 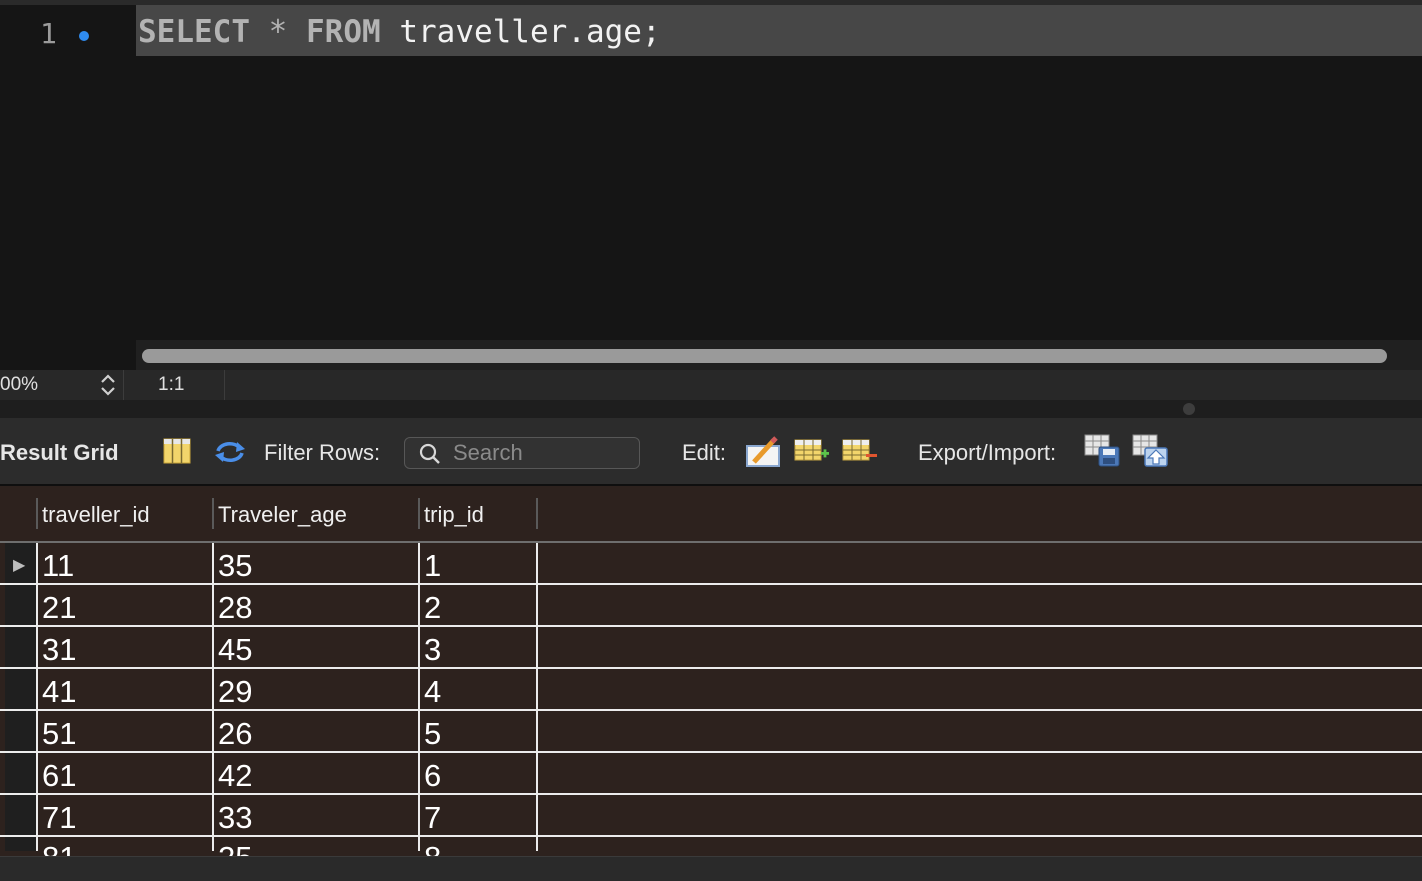 What do you see at coordinates (432, 776) in the screenshot?
I see `cell-trip-id: 6` at bounding box center [432, 776].